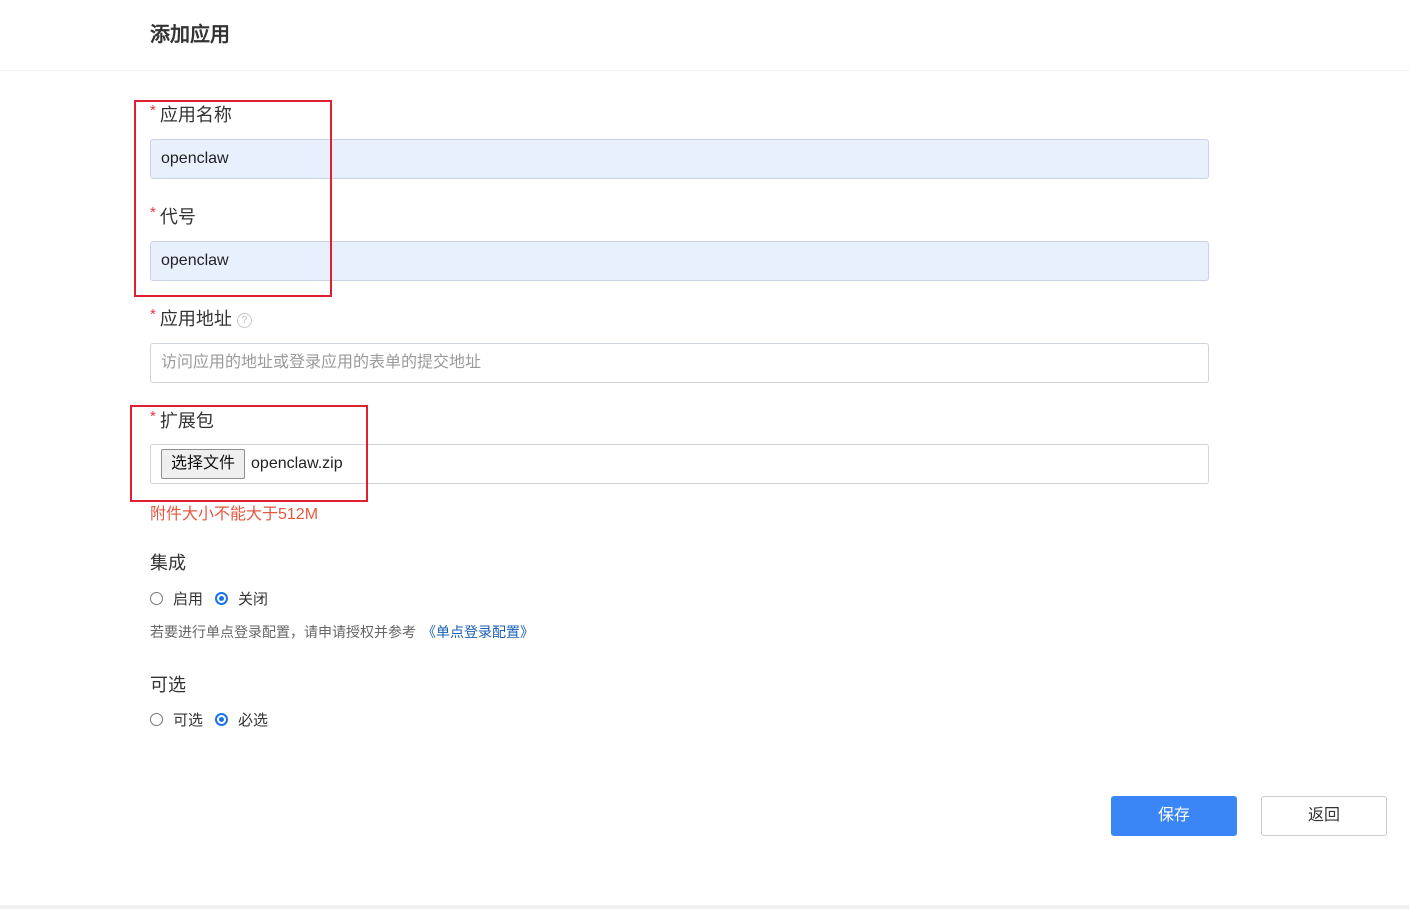 This screenshot has height=909, width=1409. I want to click on selected-file-name: openclaw.zip, so click(297, 463).